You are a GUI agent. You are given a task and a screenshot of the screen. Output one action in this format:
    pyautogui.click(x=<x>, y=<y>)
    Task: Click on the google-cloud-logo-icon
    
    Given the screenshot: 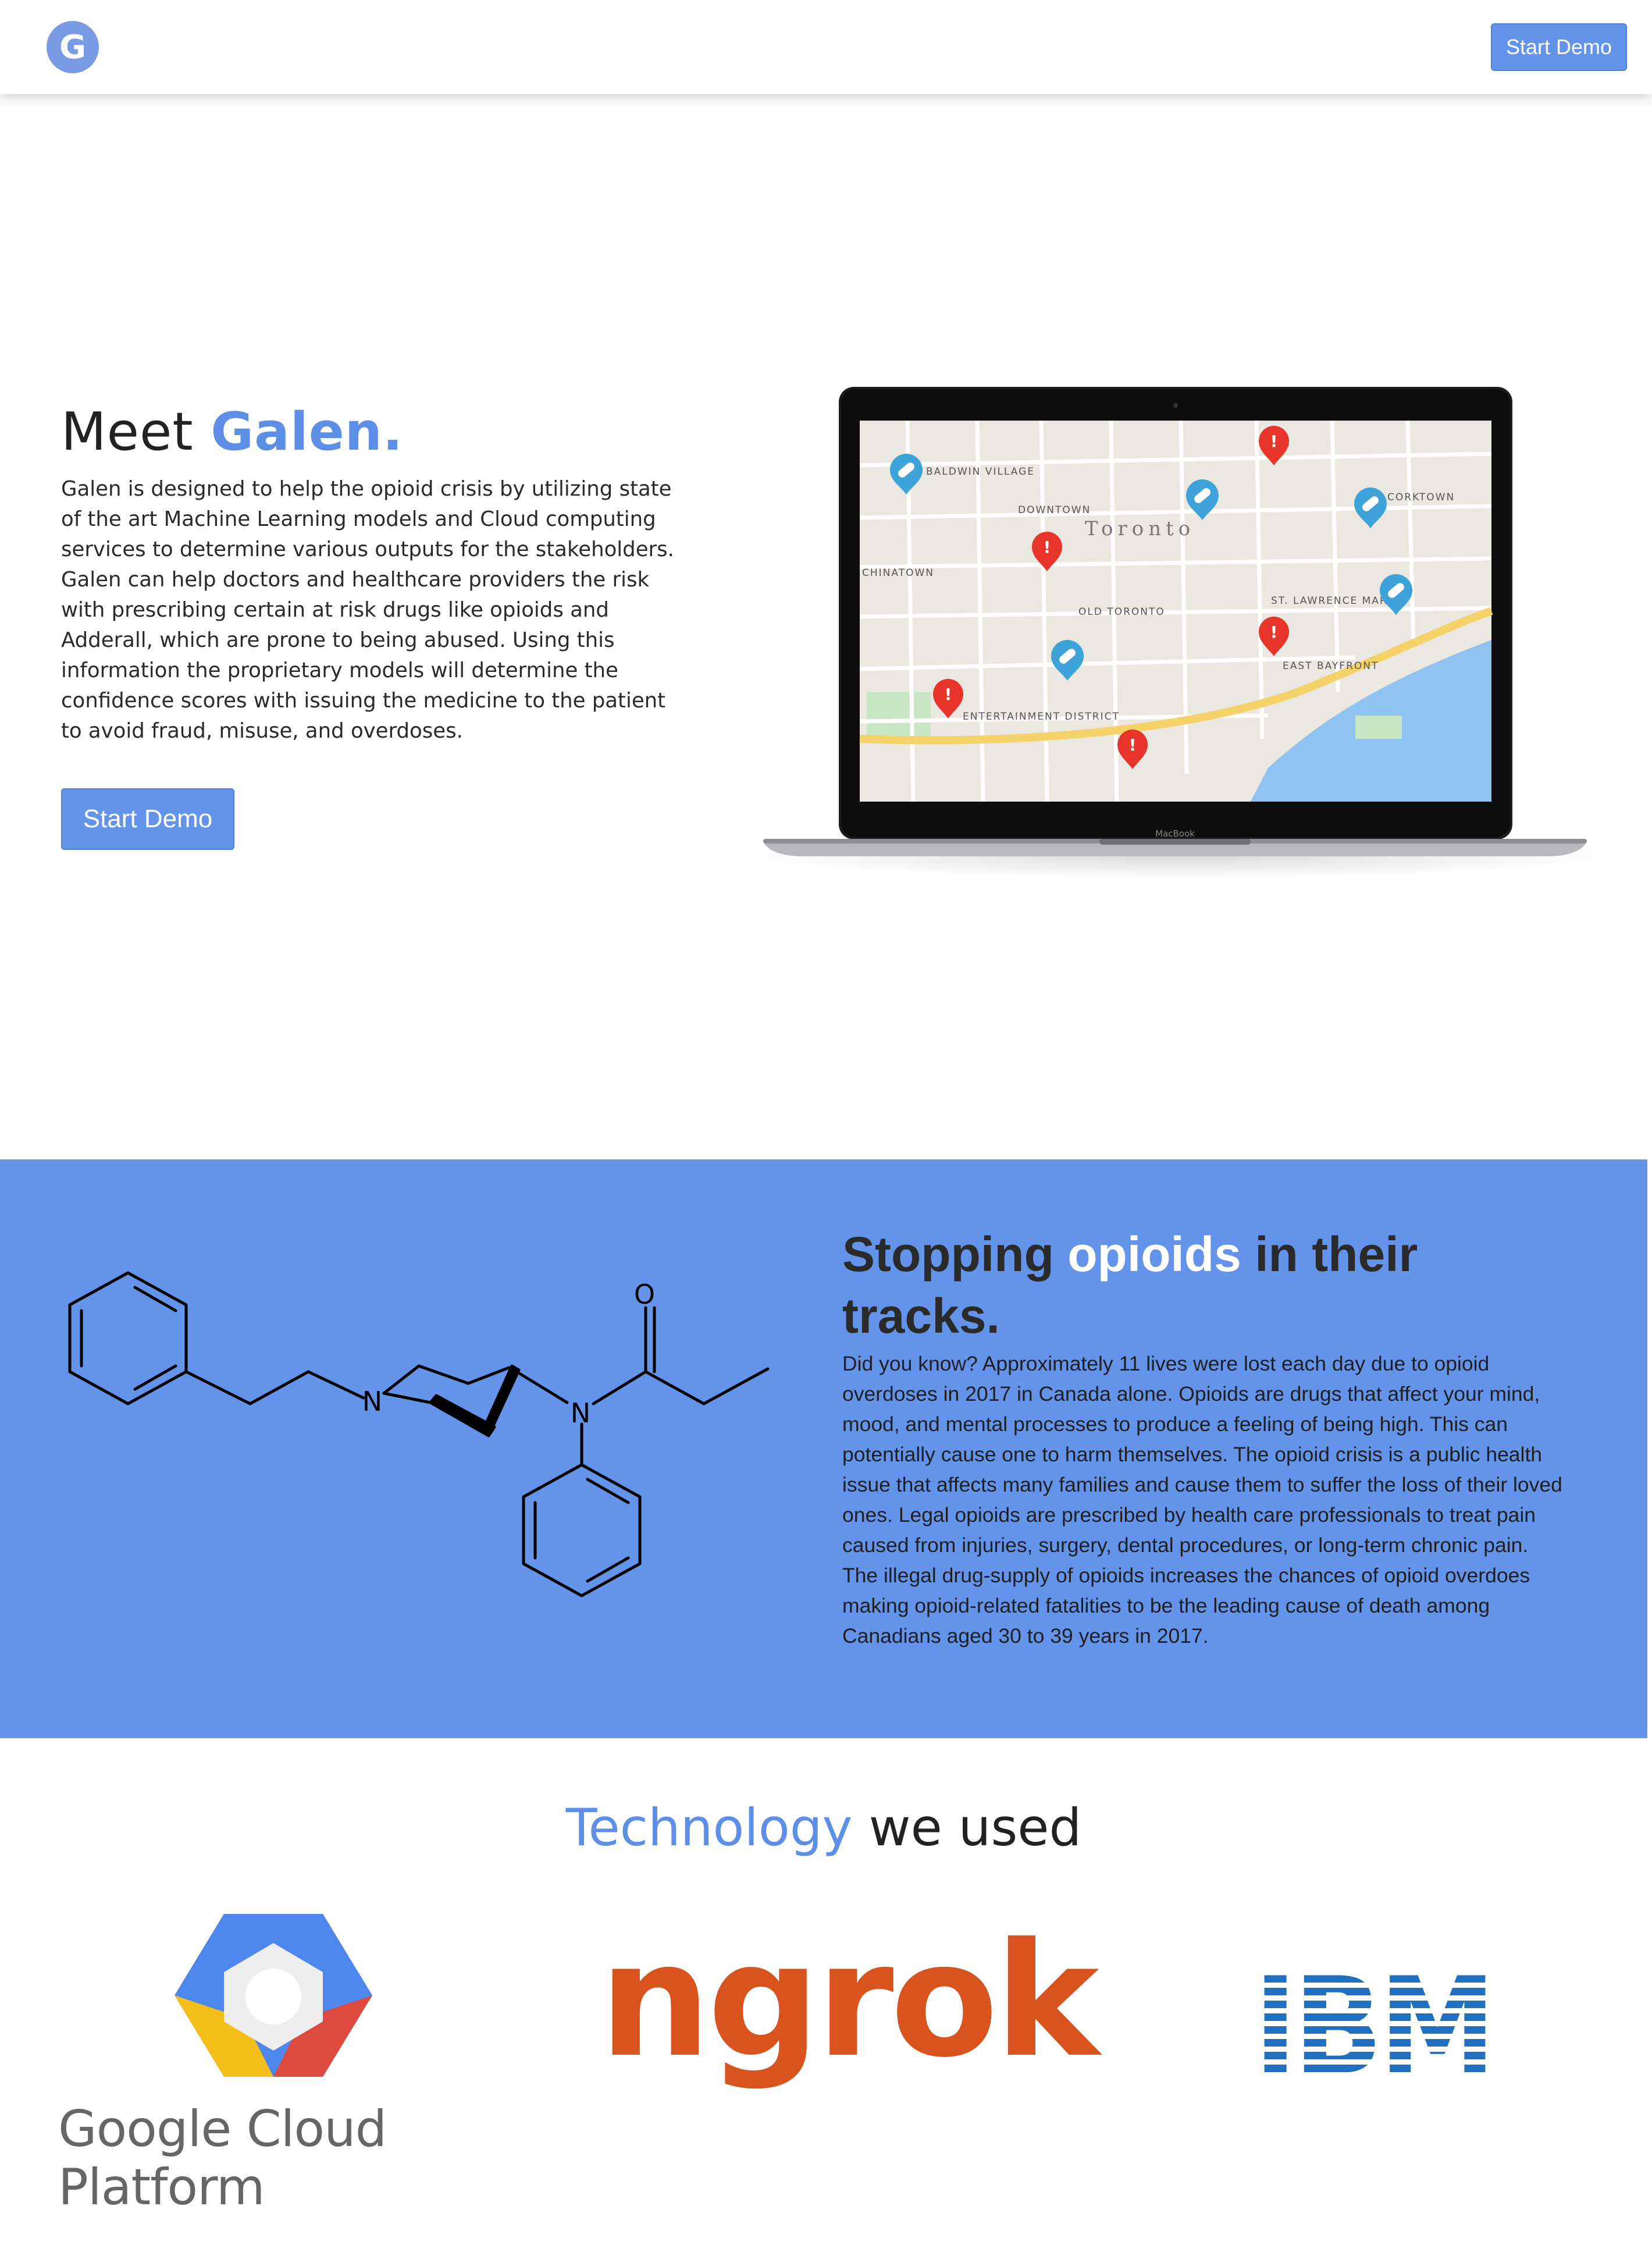 What is the action you would take?
    pyautogui.click(x=273, y=1995)
    